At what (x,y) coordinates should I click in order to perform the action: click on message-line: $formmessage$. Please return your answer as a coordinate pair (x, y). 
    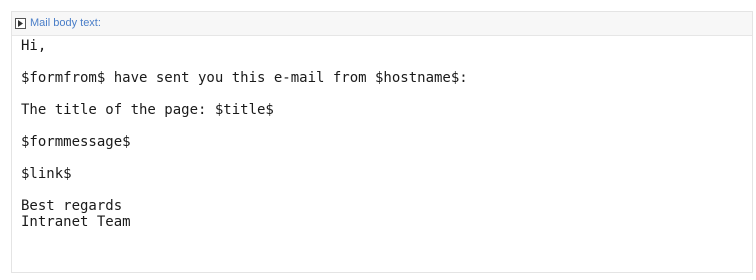
    Looking at the image, I should click on (76, 142).